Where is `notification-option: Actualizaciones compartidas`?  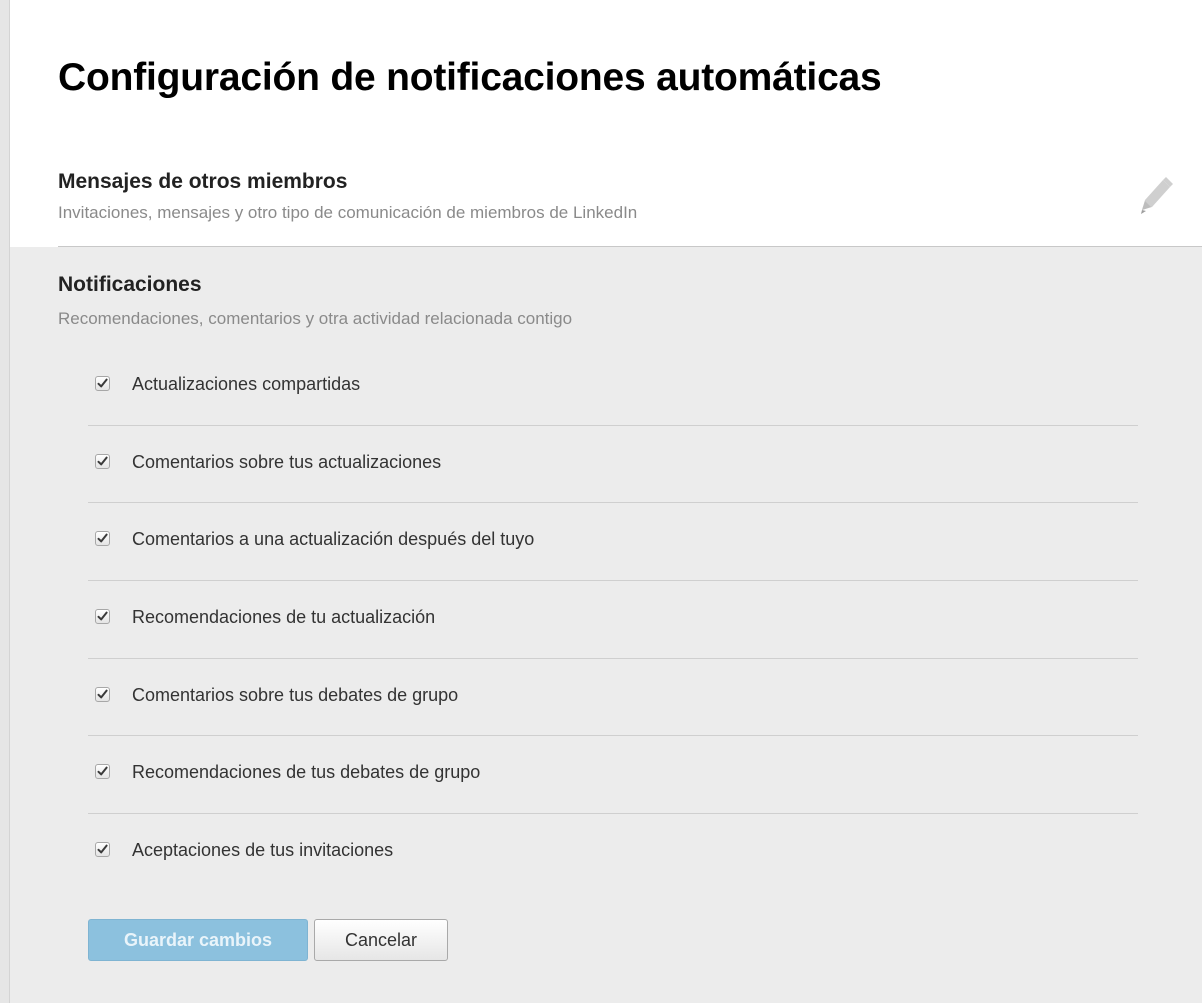
notification-option: Actualizaciones compartidas is located at coordinates (613, 387).